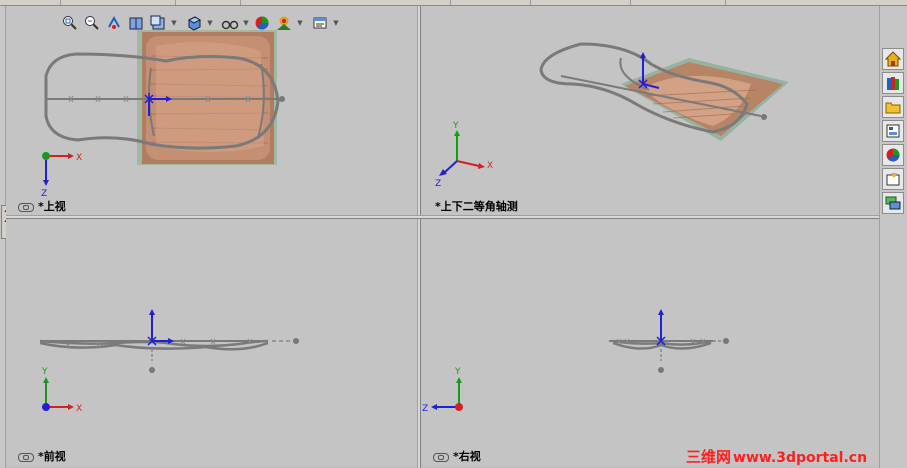 The height and width of the screenshot is (468, 907). Describe the element at coordinates (893, 107) in the screenshot. I see `file-explorer-icon` at that location.